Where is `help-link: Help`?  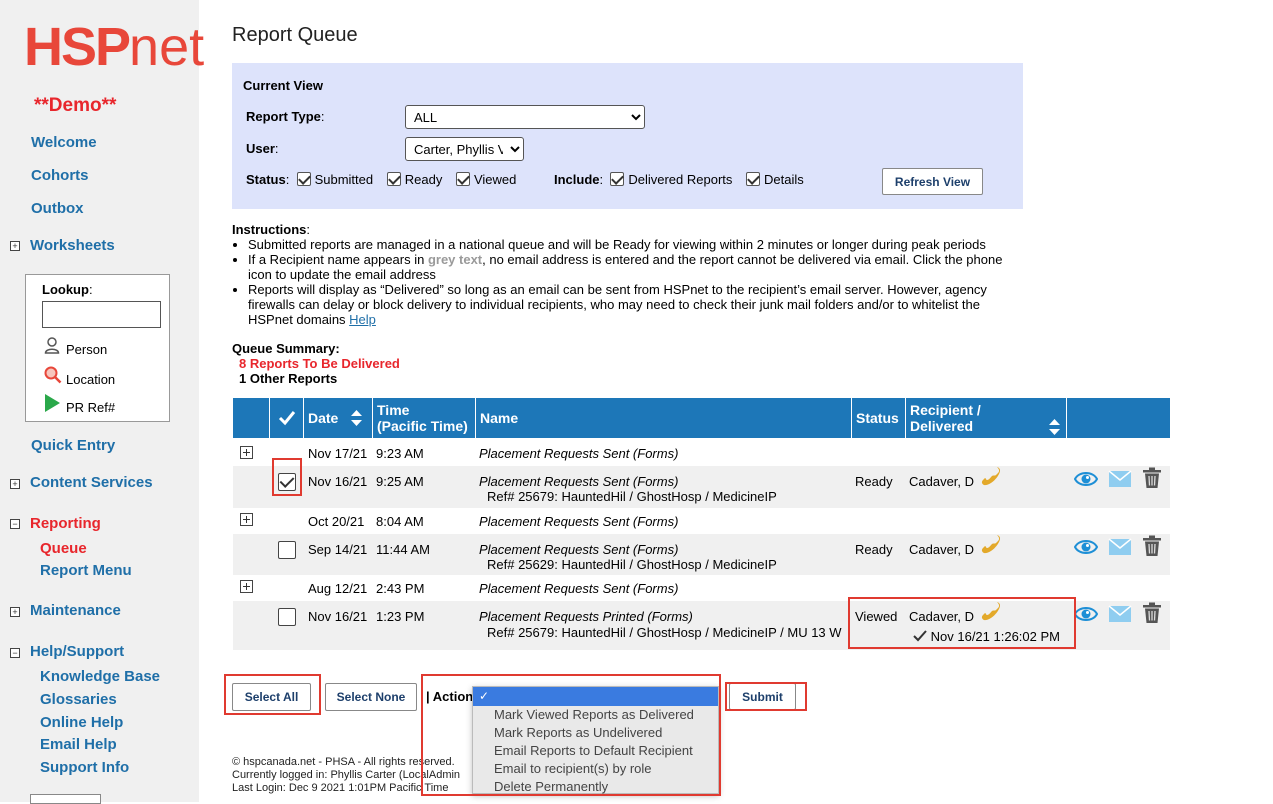
help-link: Help is located at coordinates (362, 319).